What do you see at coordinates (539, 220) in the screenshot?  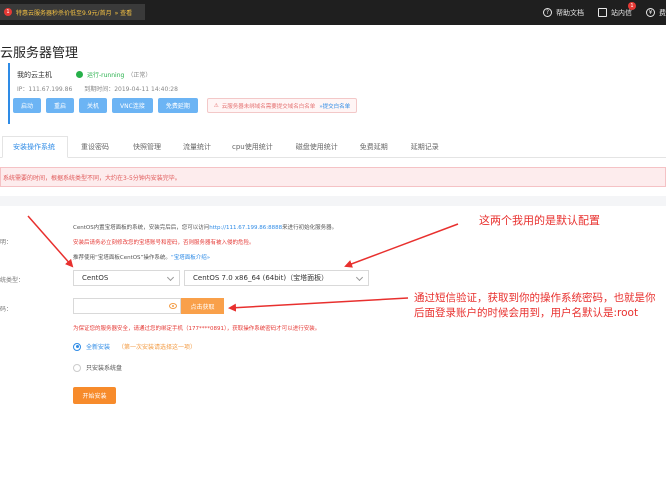 I see `annotation-default-config: 这两个我用的是默认配置` at bounding box center [539, 220].